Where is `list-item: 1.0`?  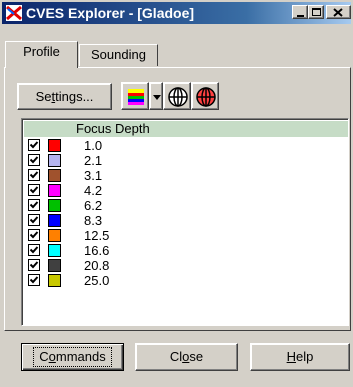
list-item: 1.0 is located at coordinates (184, 145).